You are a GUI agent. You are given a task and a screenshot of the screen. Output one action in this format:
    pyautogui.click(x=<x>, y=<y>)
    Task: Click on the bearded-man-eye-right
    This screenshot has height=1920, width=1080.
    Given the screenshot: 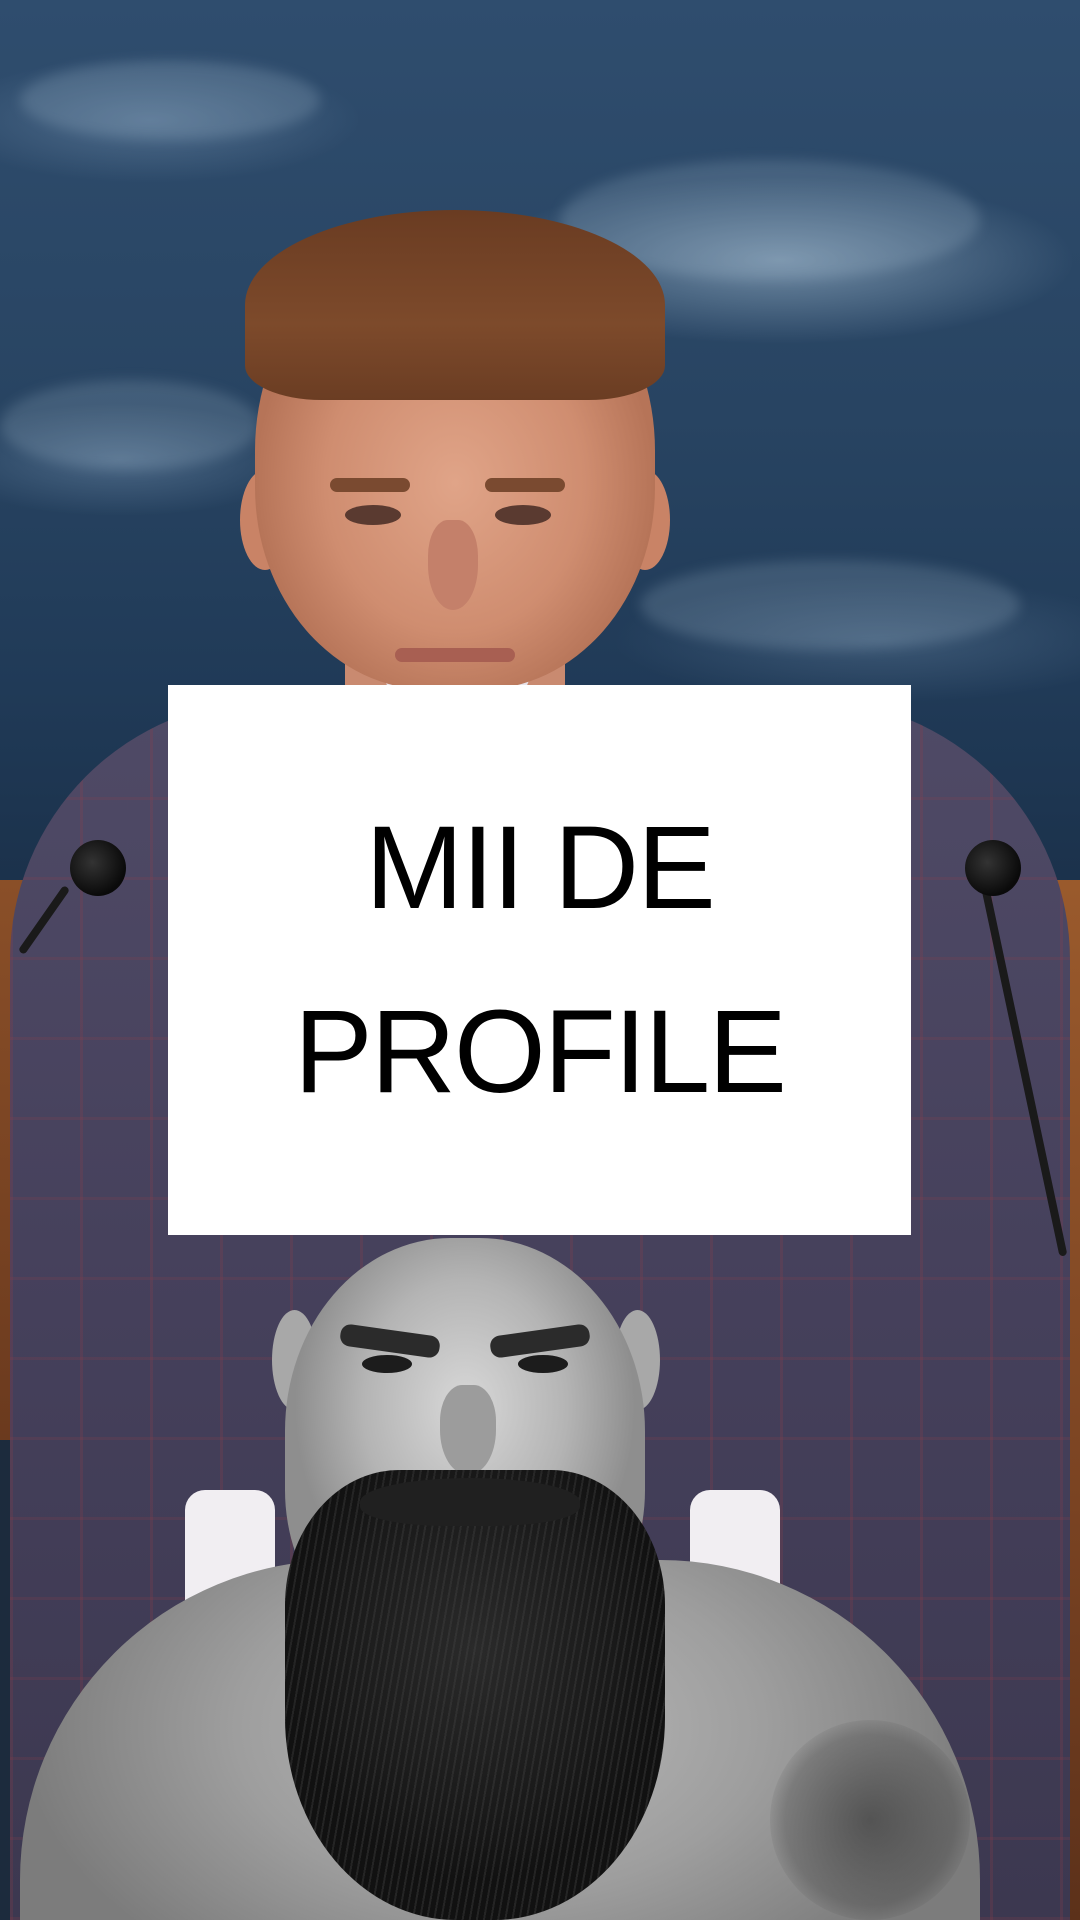 What is the action you would take?
    pyautogui.click(x=543, y=1364)
    